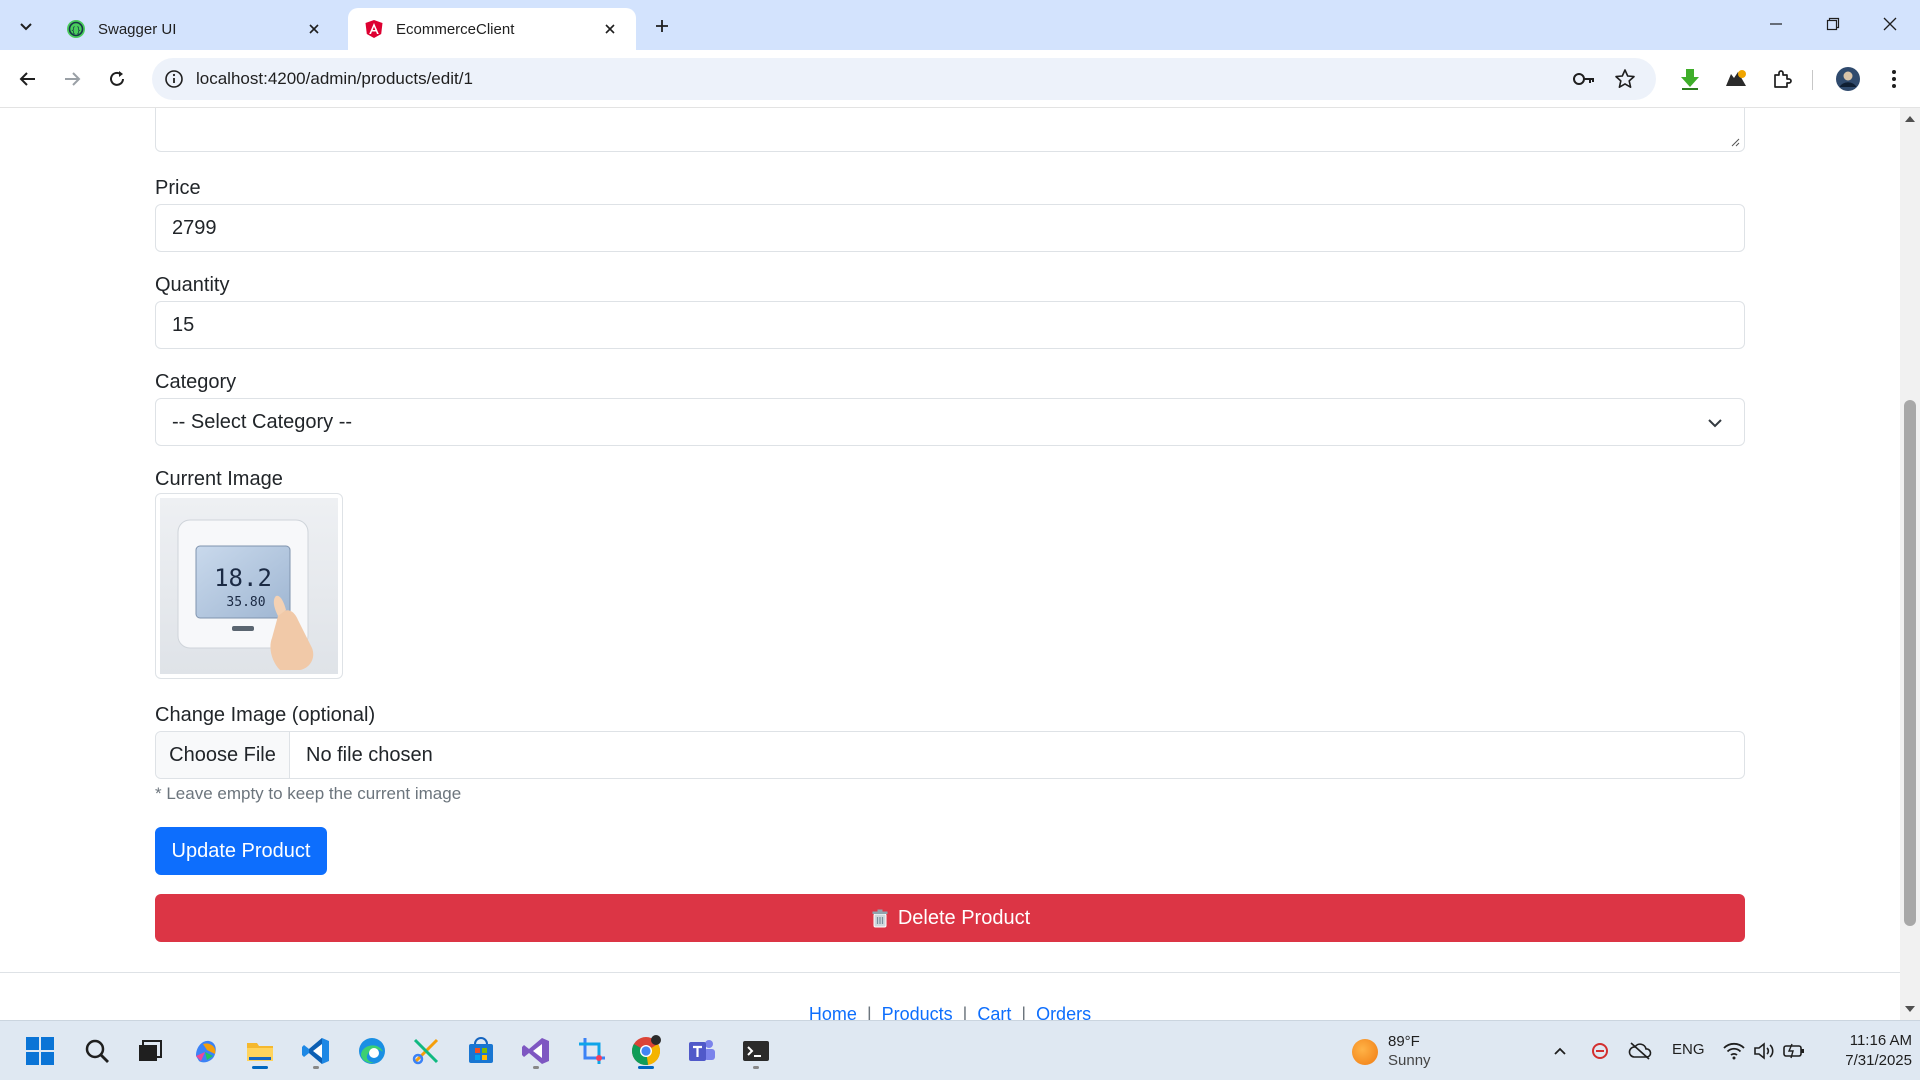  I want to click on tab-ecommerce-client: EcommerceClient, so click(492, 29).